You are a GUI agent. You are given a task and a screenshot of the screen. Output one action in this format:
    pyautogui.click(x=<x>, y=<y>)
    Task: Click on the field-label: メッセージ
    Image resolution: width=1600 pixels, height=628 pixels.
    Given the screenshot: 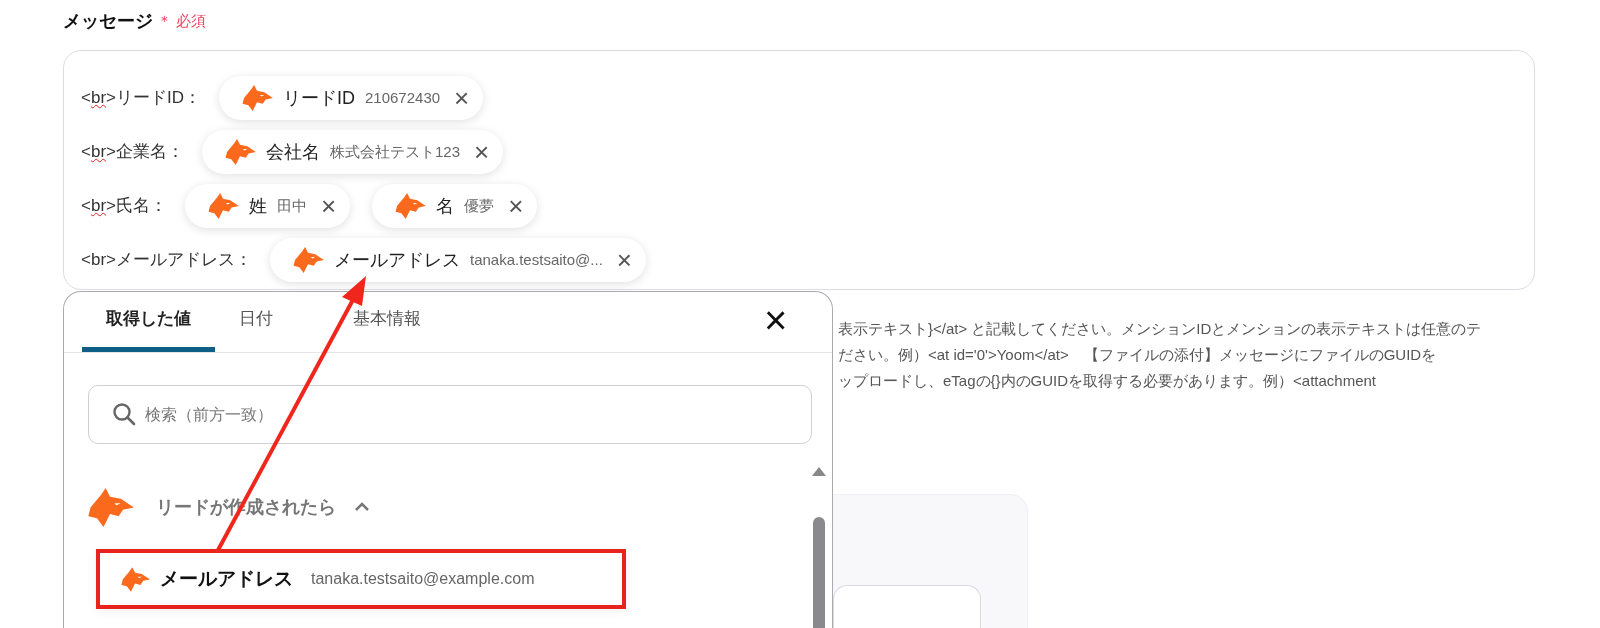 What is the action you would take?
    pyautogui.click(x=108, y=21)
    